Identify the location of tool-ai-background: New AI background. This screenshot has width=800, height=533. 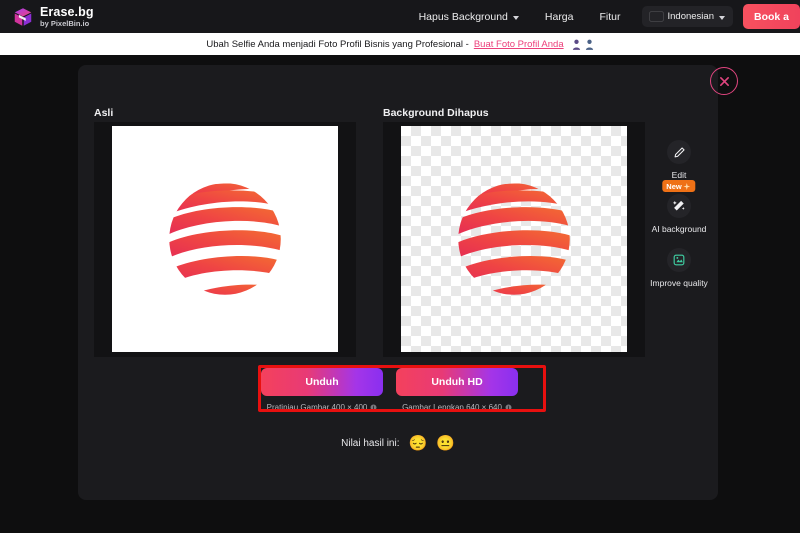
(679, 207).